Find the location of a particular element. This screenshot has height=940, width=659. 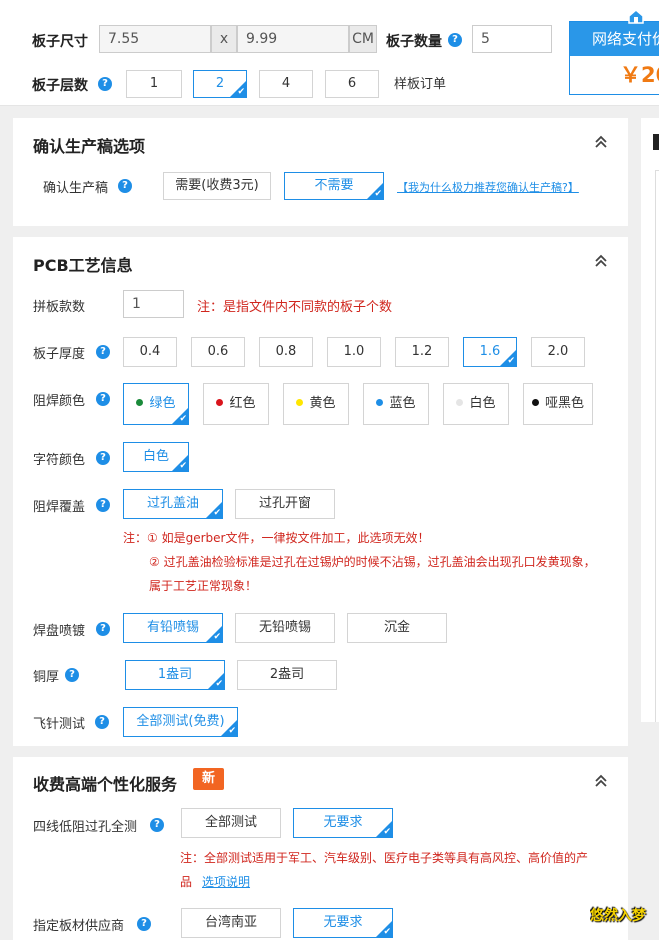

board-qty-input: 5 is located at coordinates (512, 39).